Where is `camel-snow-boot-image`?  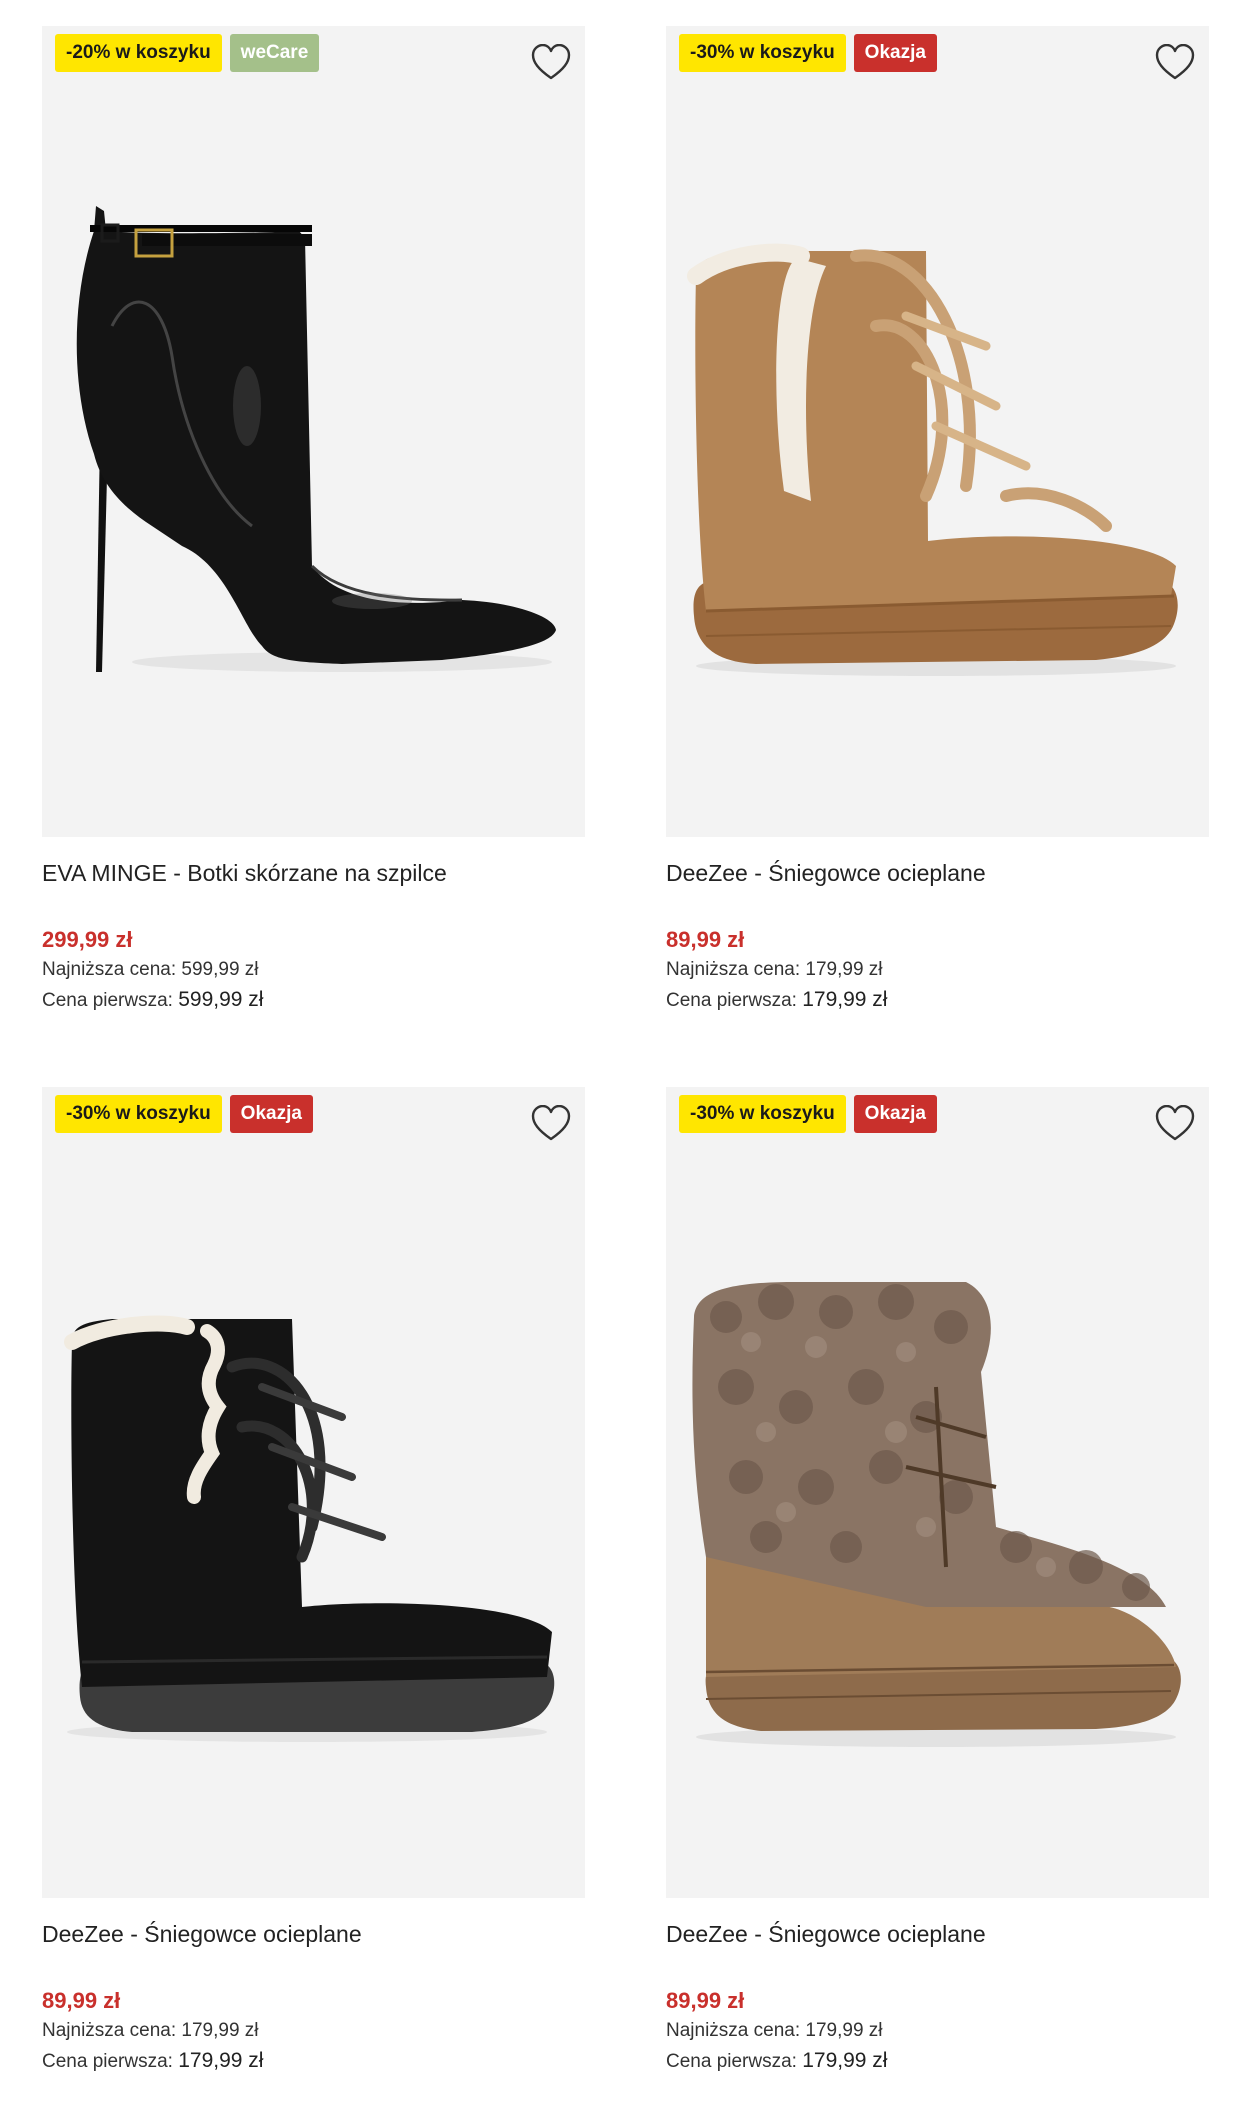
camel-snow-boot-image is located at coordinates (932, 459).